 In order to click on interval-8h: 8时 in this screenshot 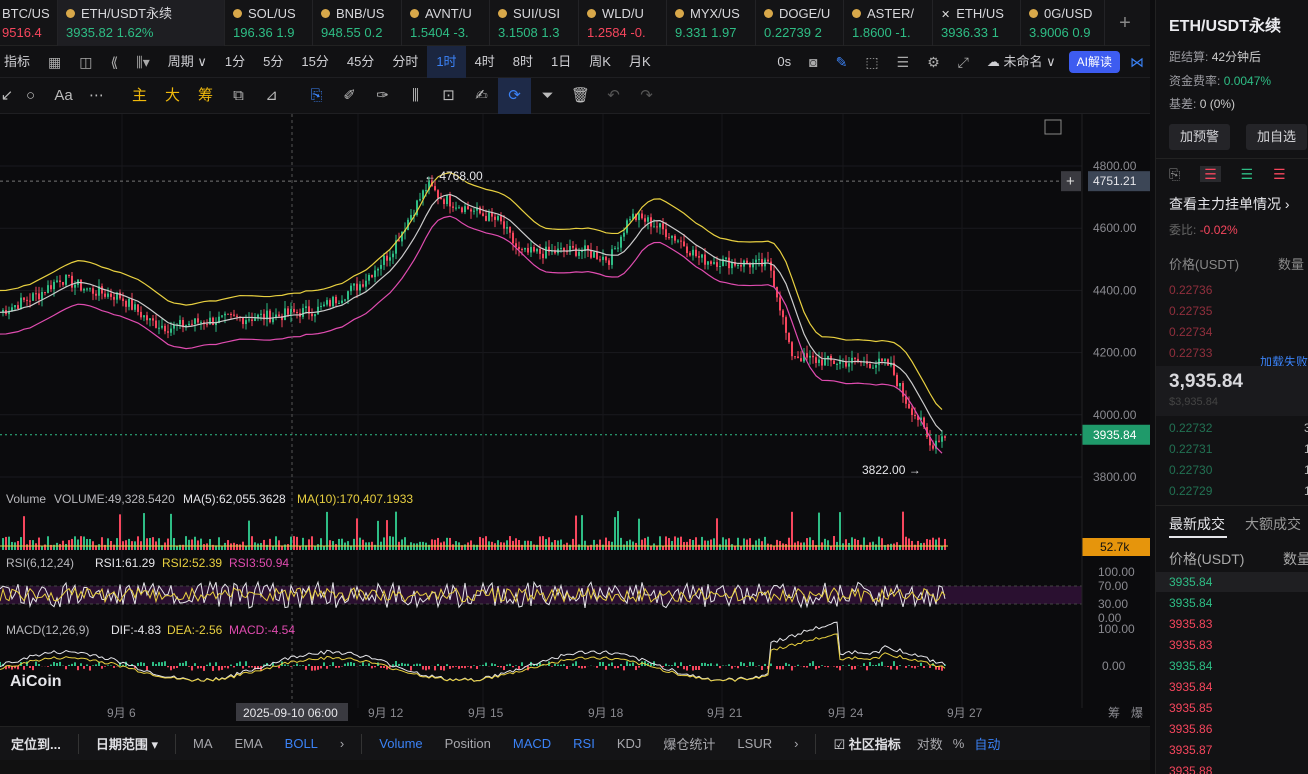, I will do `click(523, 62)`.